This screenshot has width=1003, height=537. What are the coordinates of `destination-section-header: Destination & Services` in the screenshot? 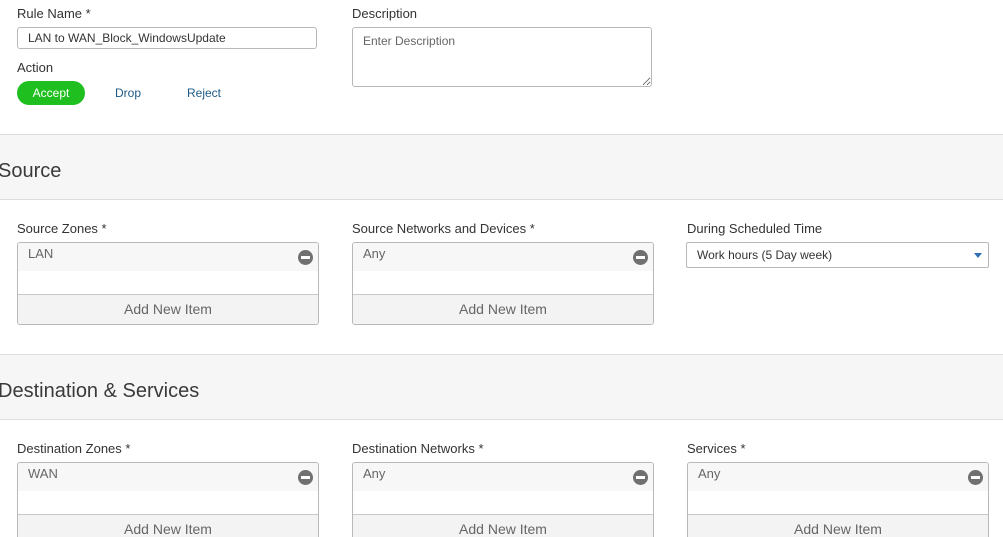 It's located at (501, 387).